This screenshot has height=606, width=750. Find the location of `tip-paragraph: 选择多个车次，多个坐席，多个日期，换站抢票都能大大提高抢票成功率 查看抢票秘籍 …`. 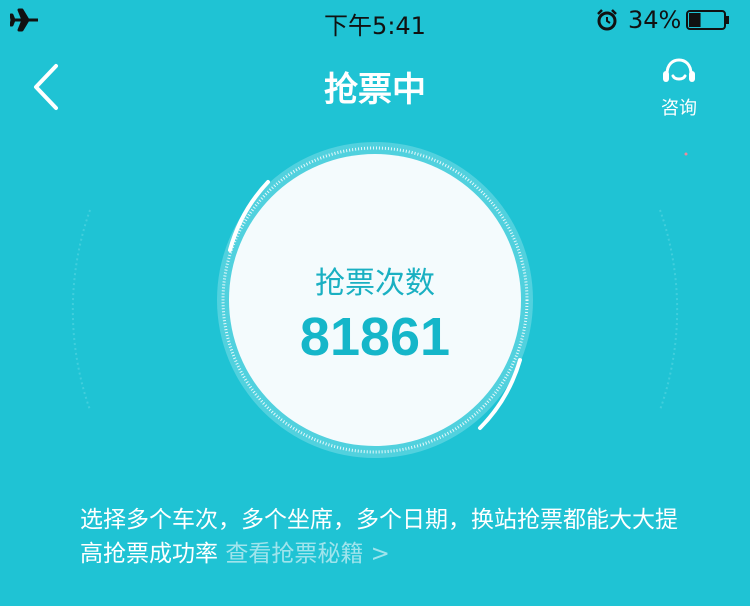

tip-paragraph: 选择多个车次，多个坐席，多个日期，换站抢票都能大大提高抢票成功率 查看抢票秘籍 … is located at coordinates (380, 537).